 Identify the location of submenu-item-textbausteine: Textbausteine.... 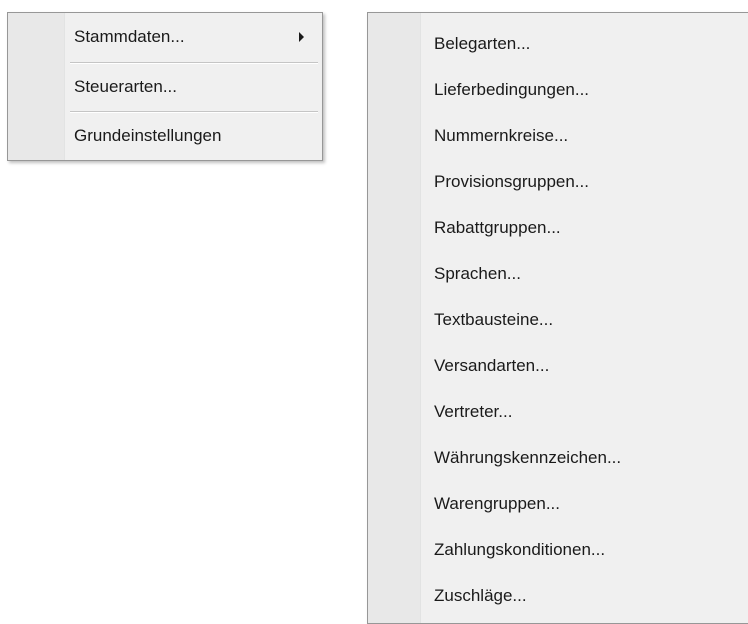
(558, 320).